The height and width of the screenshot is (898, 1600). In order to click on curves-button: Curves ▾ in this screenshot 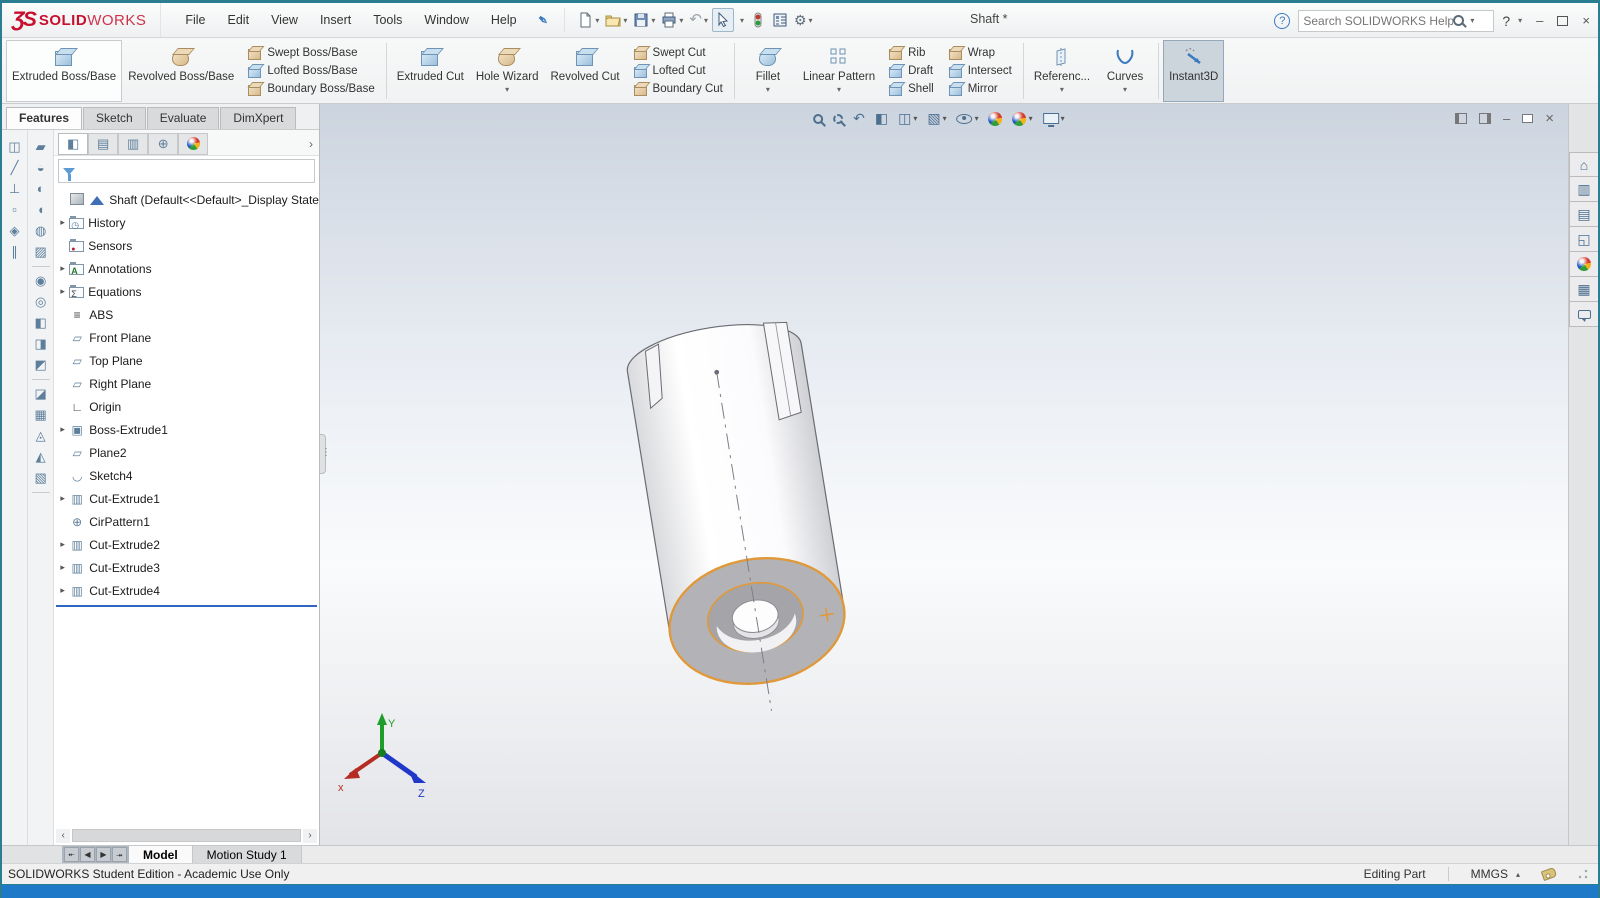, I will do `click(1125, 71)`.